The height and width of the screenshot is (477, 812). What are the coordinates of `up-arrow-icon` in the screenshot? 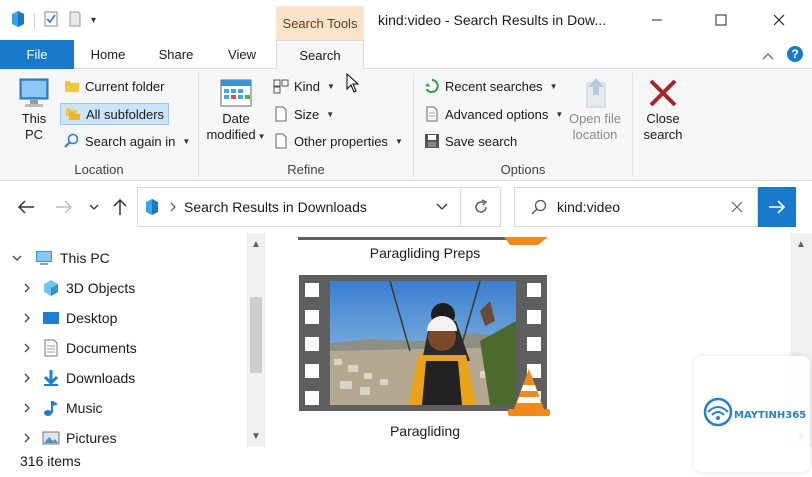 It's located at (120, 206).